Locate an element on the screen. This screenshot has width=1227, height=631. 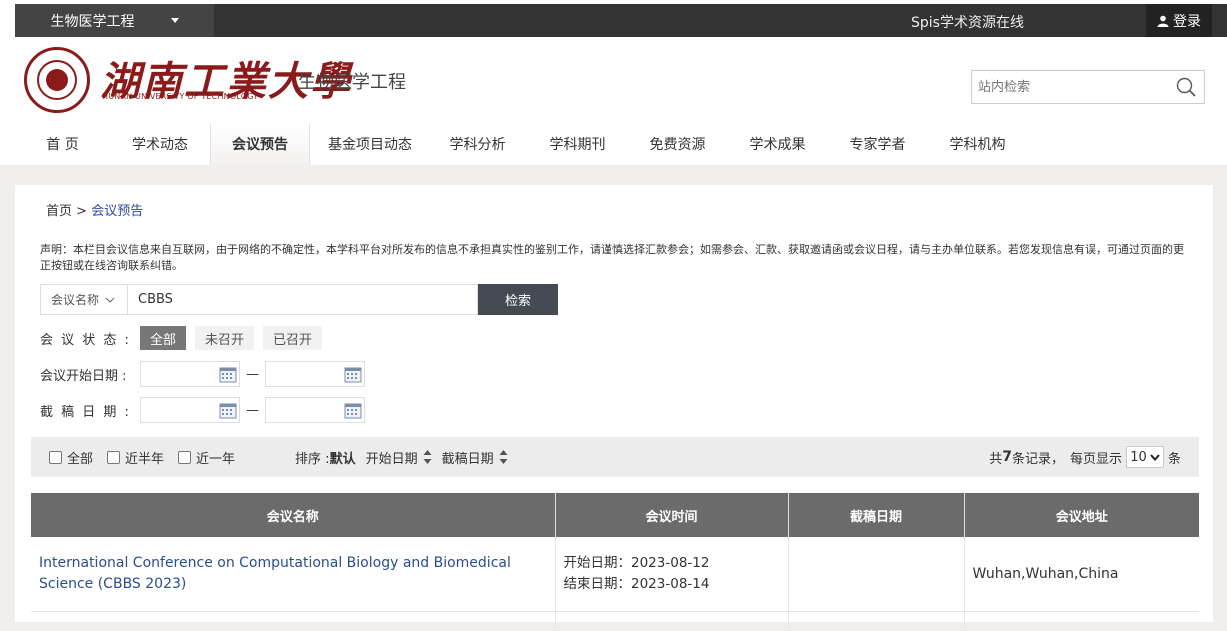
search-field-select: 会议名称 is located at coordinates (84, 299).